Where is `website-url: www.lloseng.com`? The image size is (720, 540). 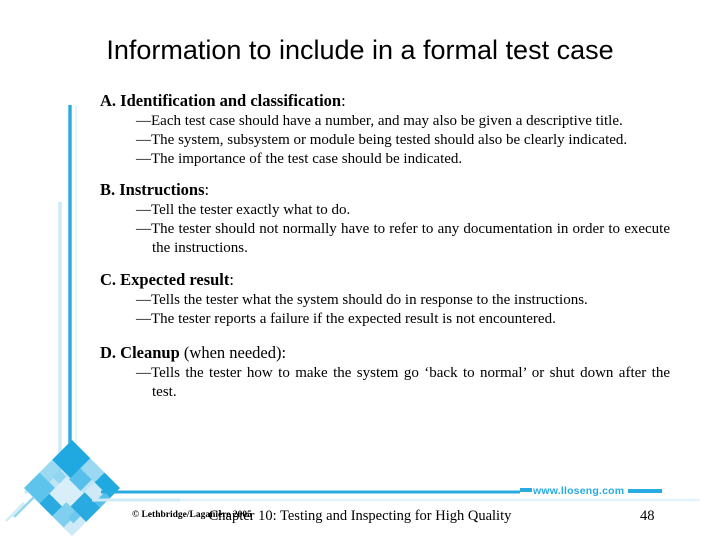 website-url: www.lloseng.com is located at coordinates (578, 491).